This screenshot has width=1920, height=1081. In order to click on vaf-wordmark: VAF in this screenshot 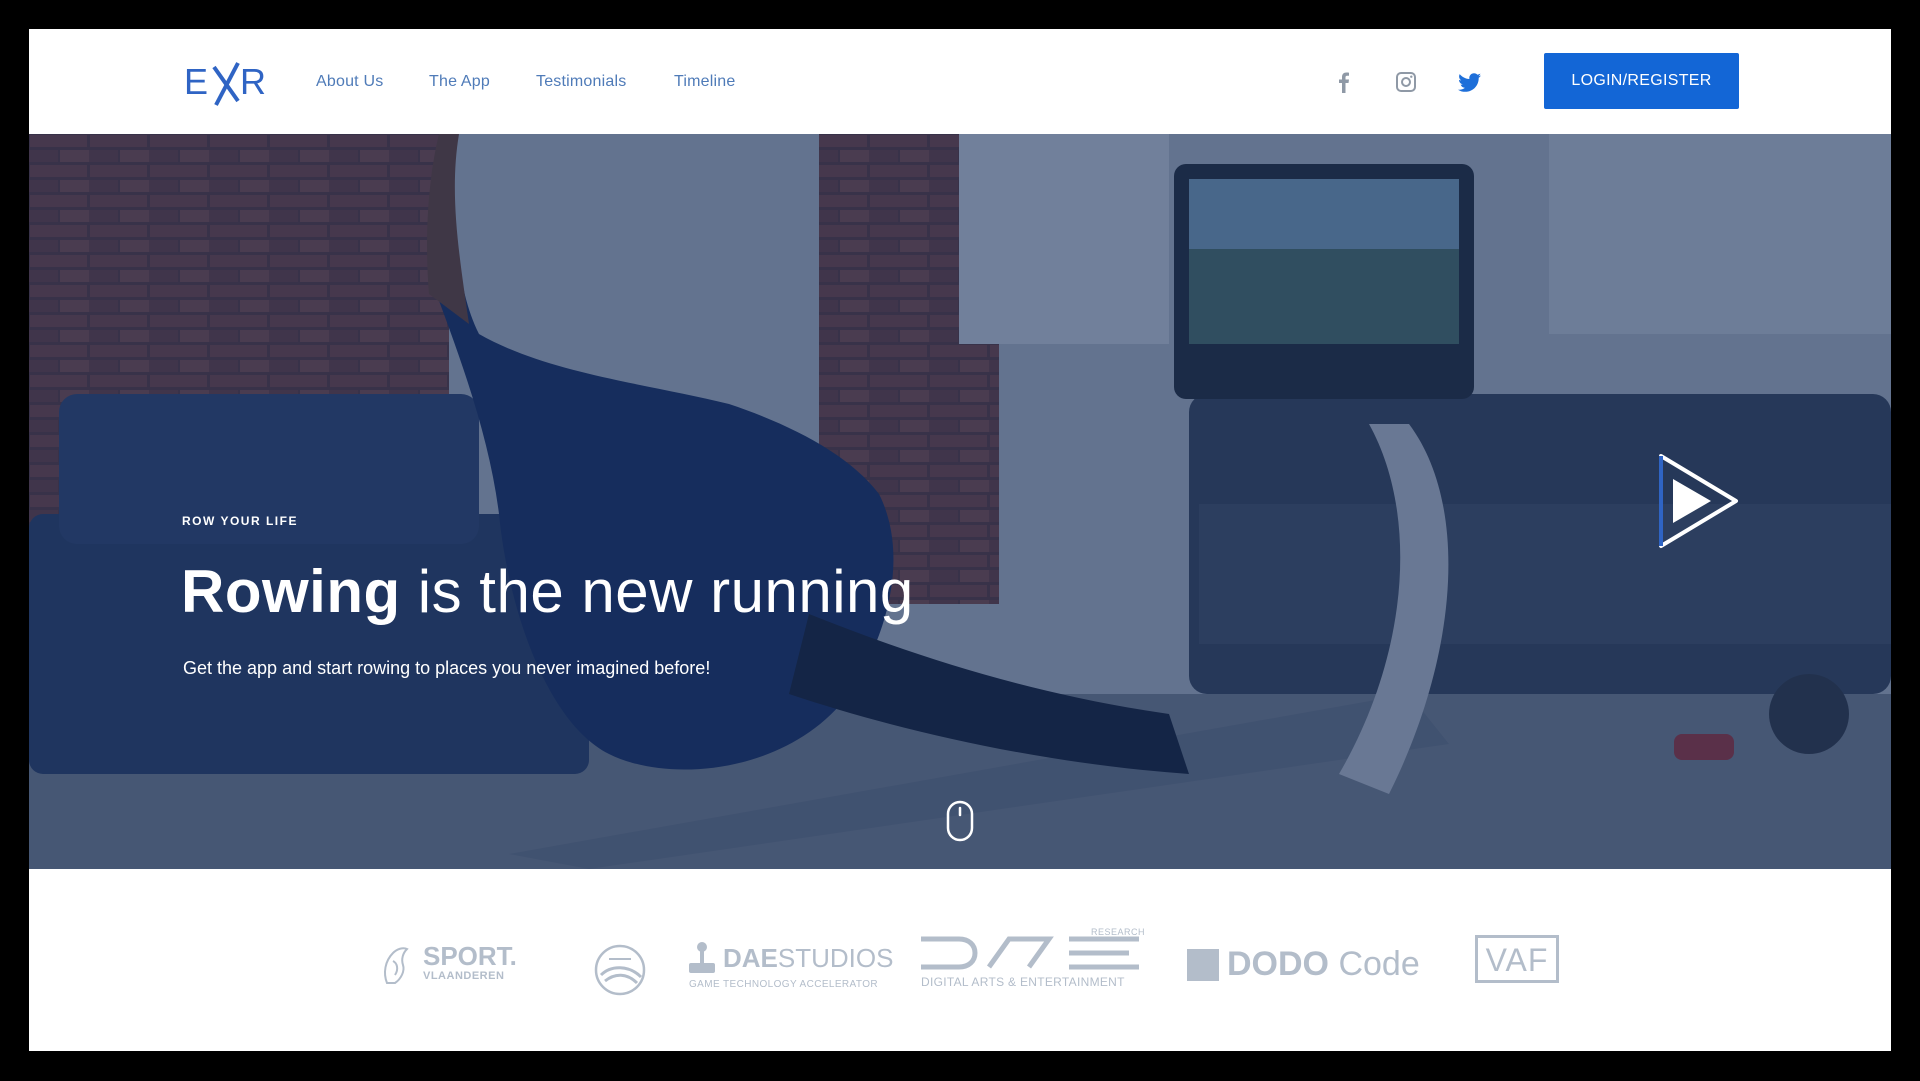, I will do `click(1517, 959)`.